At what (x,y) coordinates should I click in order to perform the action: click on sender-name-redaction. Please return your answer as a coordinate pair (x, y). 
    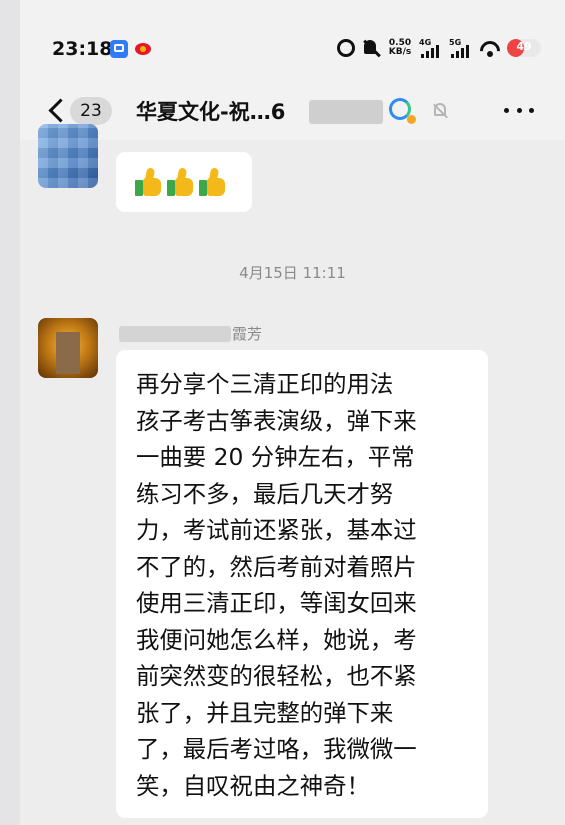
    Looking at the image, I should click on (175, 334).